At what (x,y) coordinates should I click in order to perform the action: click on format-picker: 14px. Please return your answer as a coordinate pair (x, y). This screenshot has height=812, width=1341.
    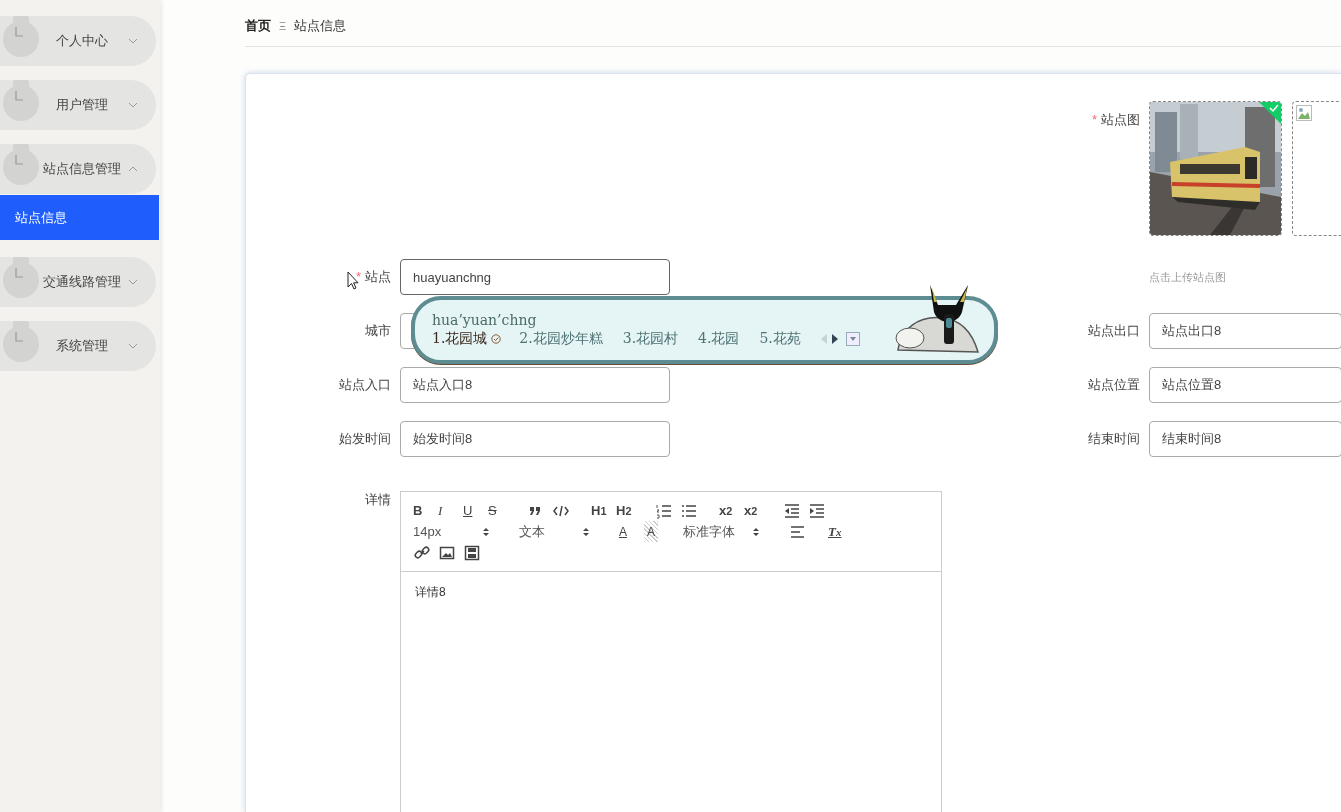
    Looking at the image, I should click on (453, 531).